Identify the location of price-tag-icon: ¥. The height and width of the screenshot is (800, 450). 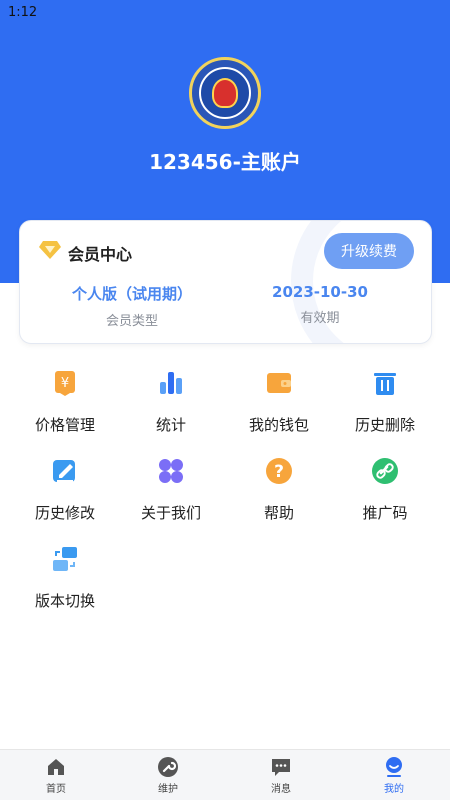
(65, 383).